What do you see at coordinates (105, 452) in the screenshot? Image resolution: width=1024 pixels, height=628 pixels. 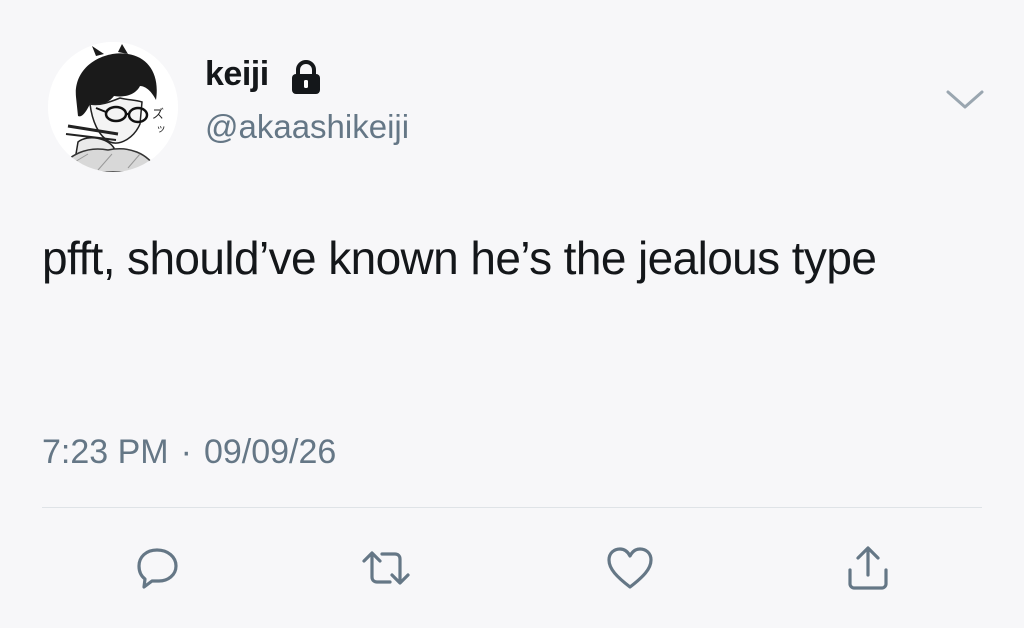 I see `tweet-time: 7:23 PM` at bounding box center [105, 452].